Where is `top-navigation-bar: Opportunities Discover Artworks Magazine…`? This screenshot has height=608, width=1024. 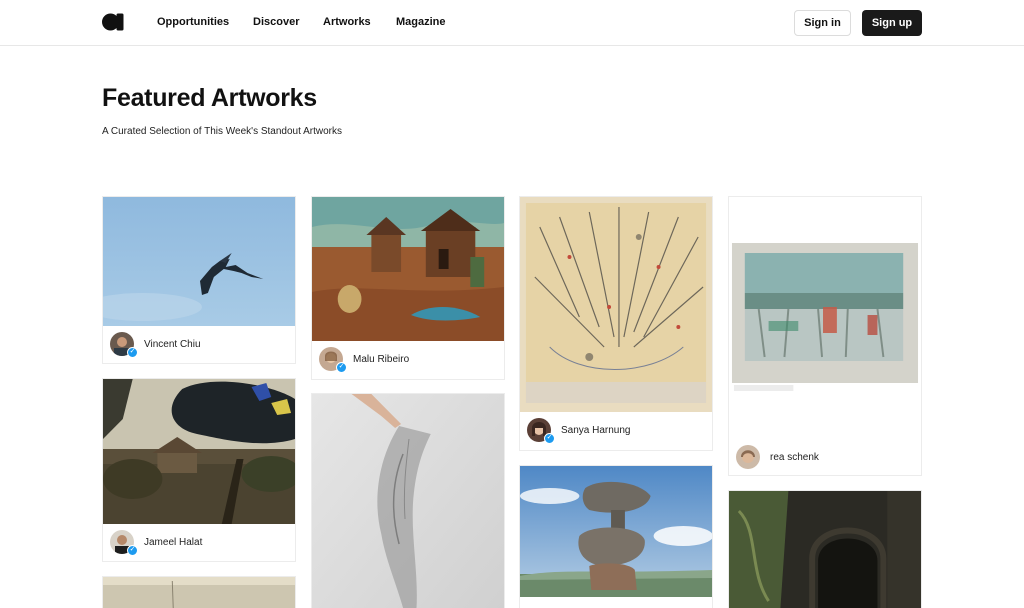 top-navigation-bar: Opportunities Discover Artworks Magazine… is located at coordinates (512, 23).